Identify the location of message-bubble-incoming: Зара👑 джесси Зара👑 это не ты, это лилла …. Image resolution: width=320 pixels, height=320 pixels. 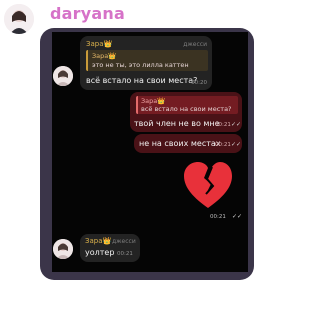
(146, 63).